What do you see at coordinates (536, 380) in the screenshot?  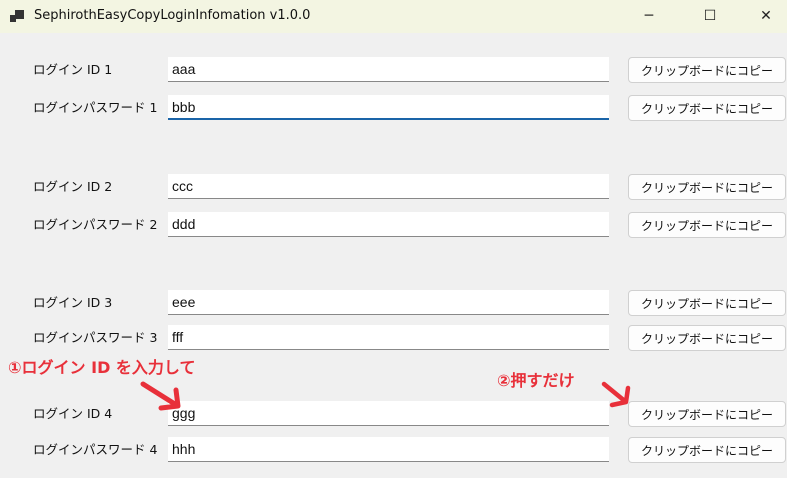 I see `annotation-step2: ②押すだけ` at bounding box center [536, 380].